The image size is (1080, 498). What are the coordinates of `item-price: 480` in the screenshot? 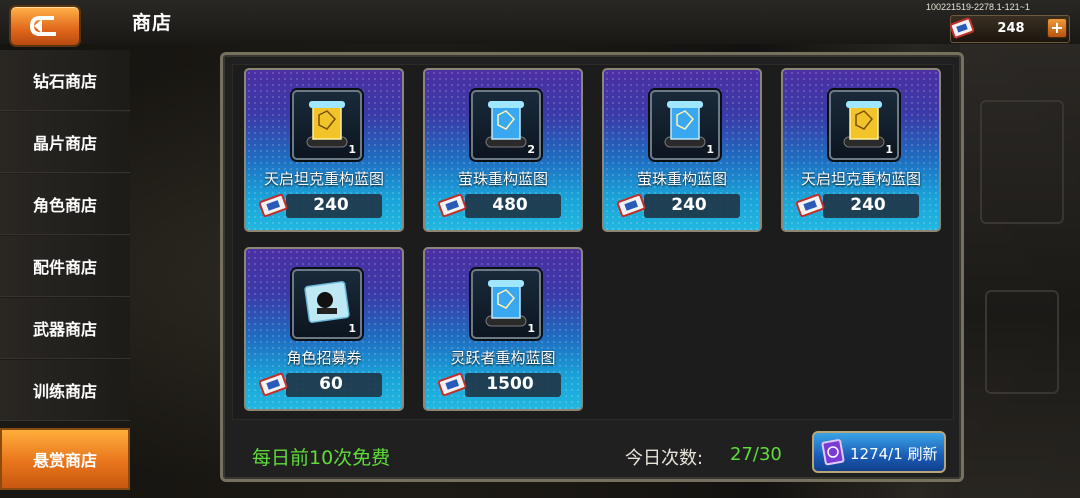 It's located at (510, 205).